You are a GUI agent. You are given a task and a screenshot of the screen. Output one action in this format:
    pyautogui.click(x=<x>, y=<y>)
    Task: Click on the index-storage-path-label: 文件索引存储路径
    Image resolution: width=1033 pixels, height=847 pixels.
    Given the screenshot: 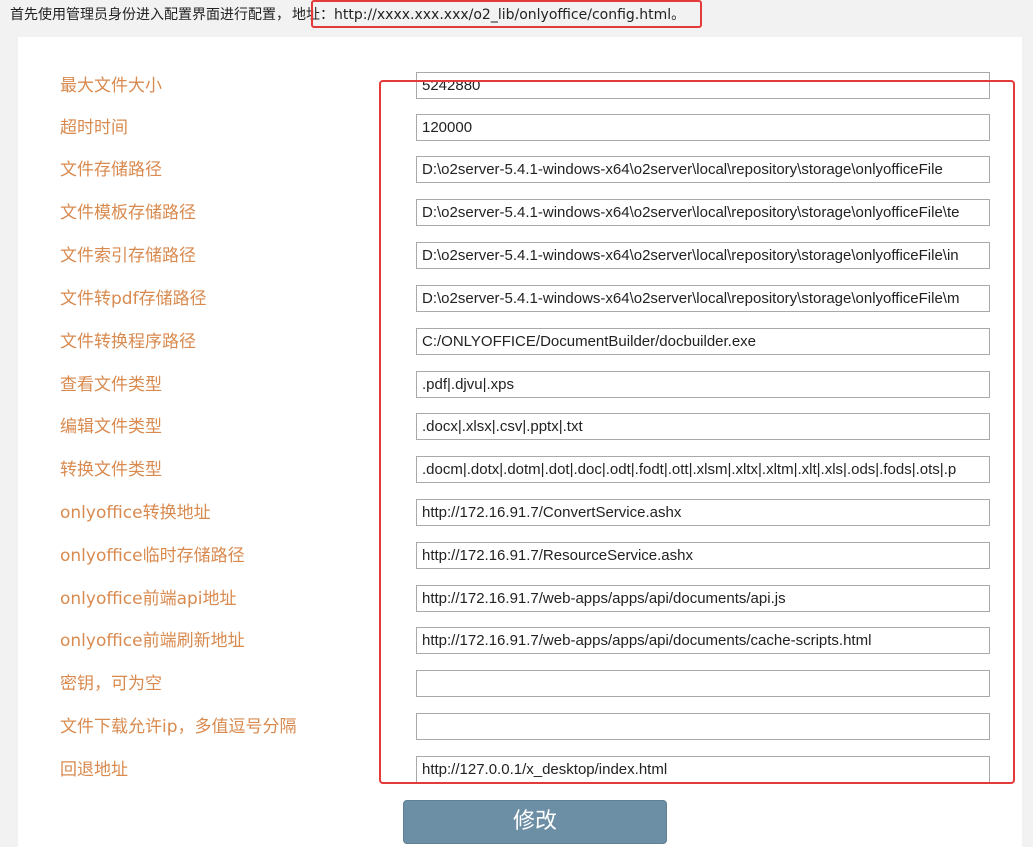 What is the action you would take?
    pyautogui.click(x=128, y=256)
    